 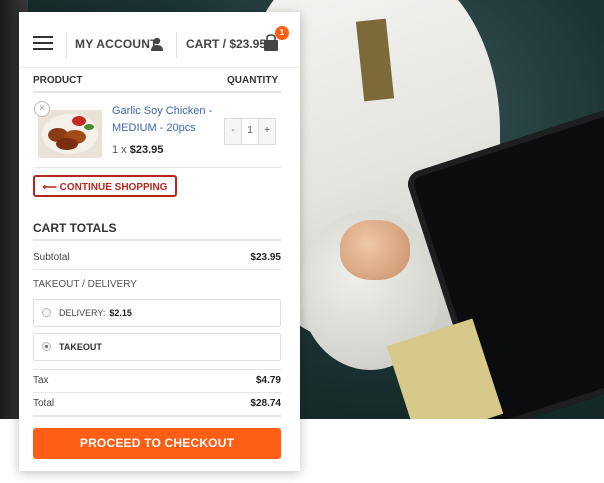 What do you see at coordinates (51, 257) in the screenshot?
I see `subtotal-label: Subtotal` at bounding box center [51, 257].